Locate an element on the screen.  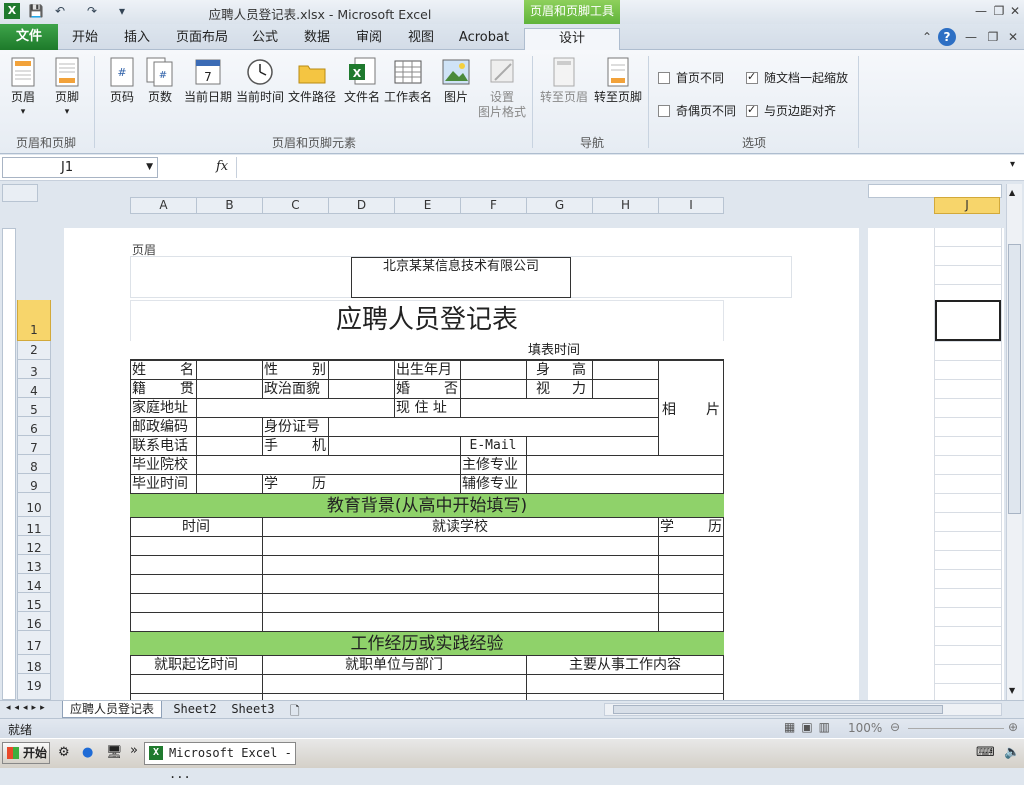
col-header-c: C is located at coordinates (295, 205).